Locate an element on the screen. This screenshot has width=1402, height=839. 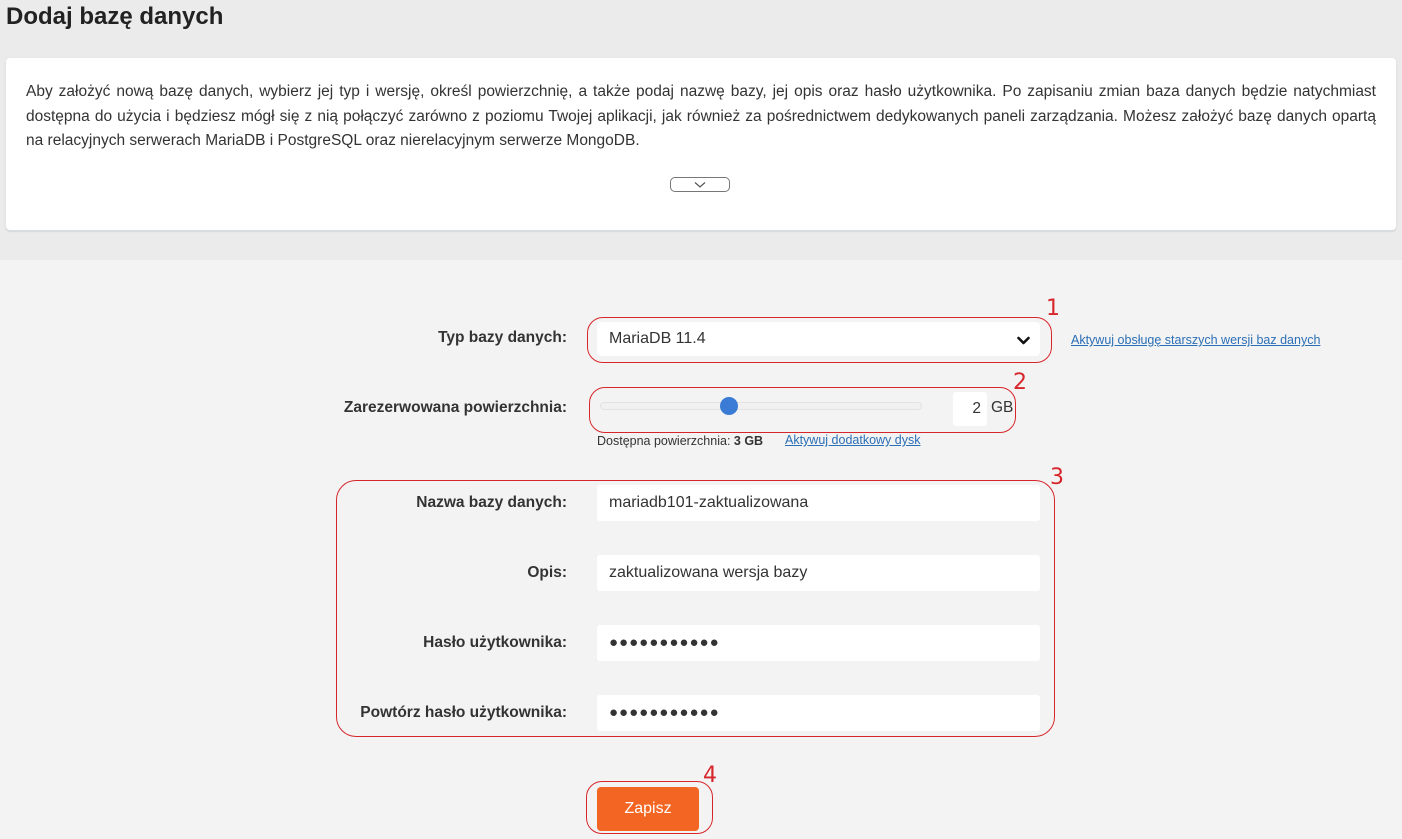
password-label: Hasło użytkownika: is located at coordinates (495, 642).